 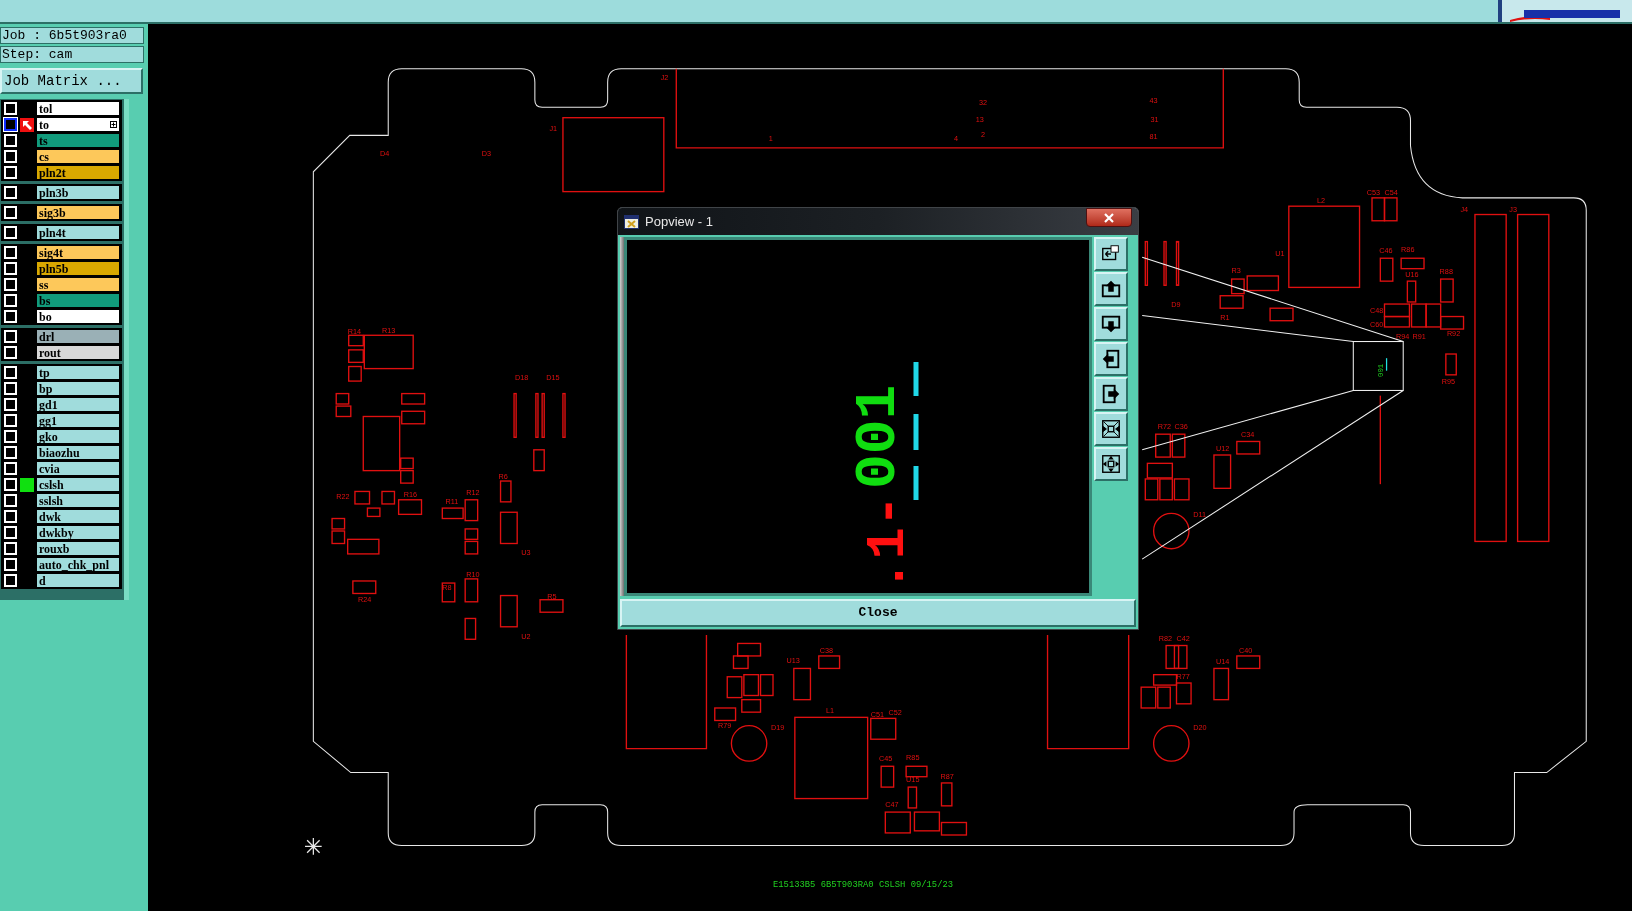 What do you see at coordinates (78, 232) in the screenshot?
I see `layer-name-field: pln4t` at bounding box center [78, 232].